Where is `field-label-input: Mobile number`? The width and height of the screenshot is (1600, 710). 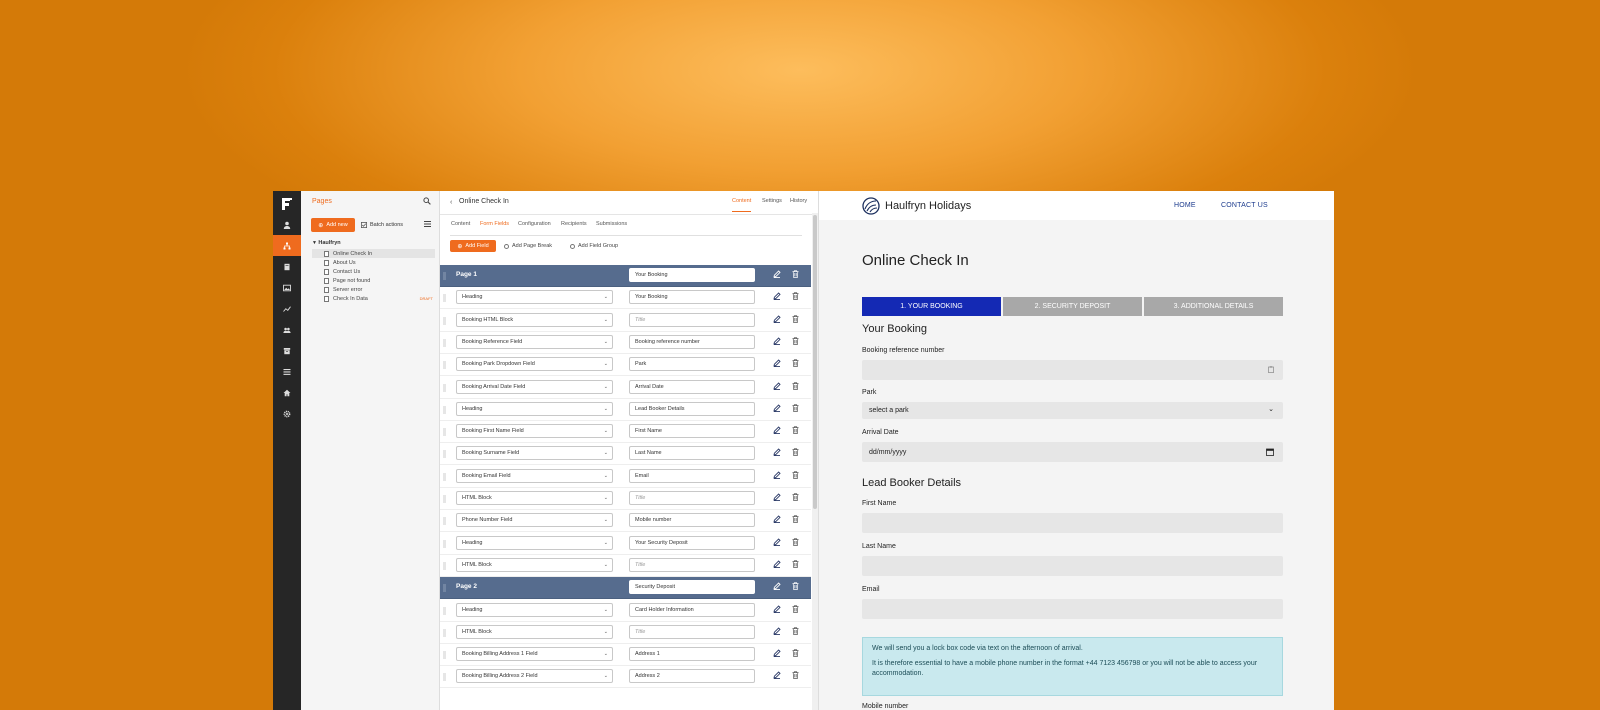 field-label-input: Mobile number is located at coordinates (692, 520).